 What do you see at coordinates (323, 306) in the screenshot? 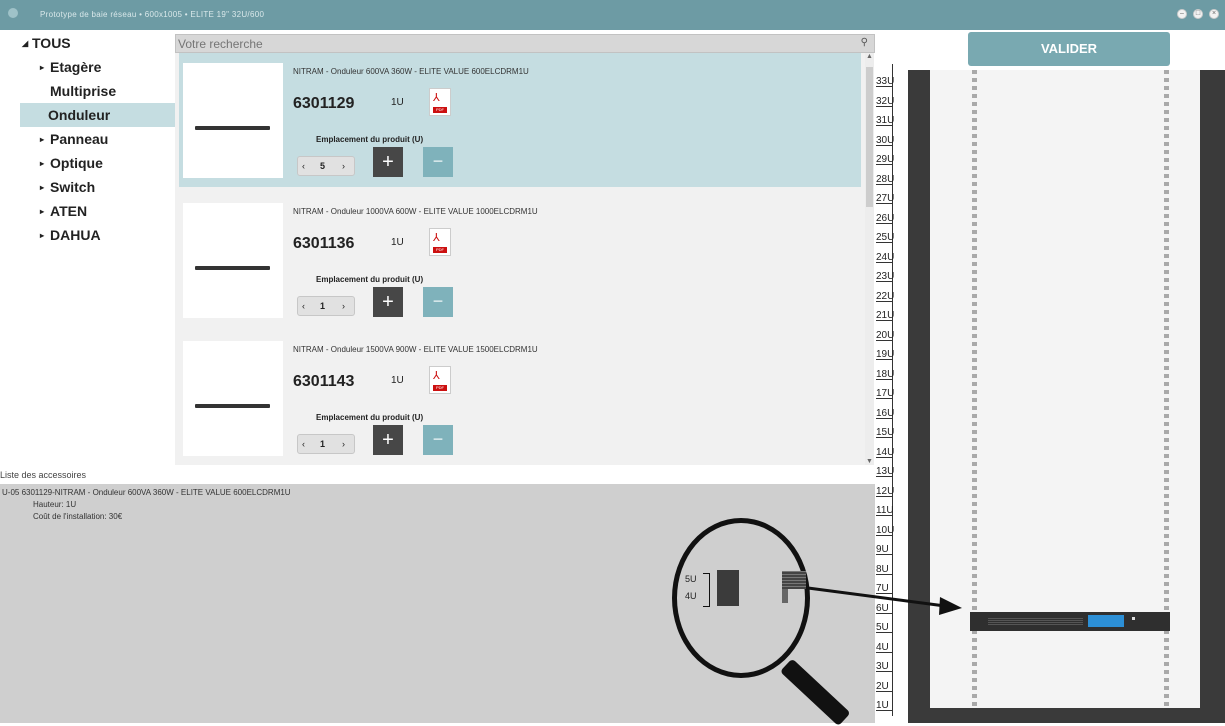
I see `position-value: 1` at bounding box center [323, 306].